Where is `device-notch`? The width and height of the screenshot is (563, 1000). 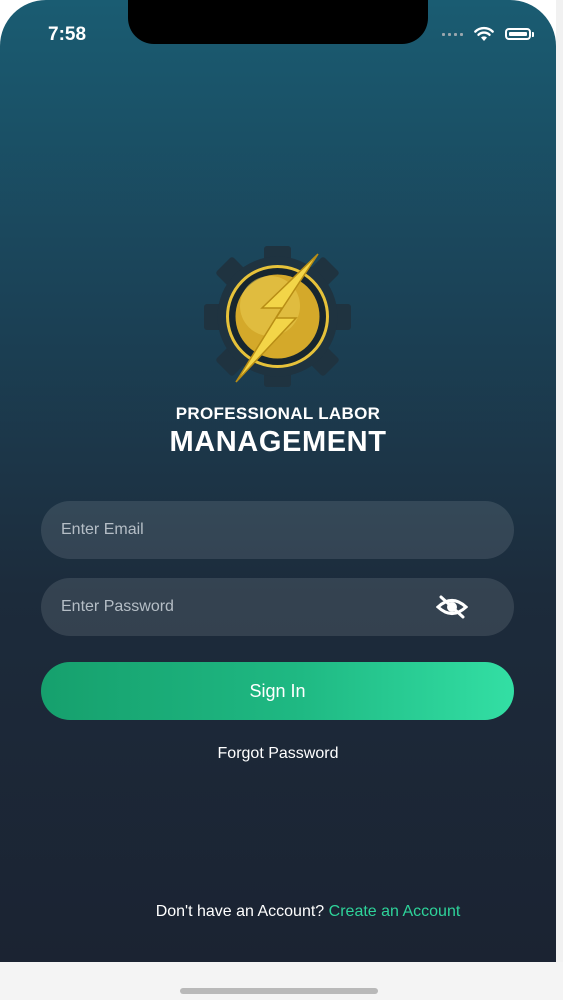 device-notch is located at coordinates (278, 22).